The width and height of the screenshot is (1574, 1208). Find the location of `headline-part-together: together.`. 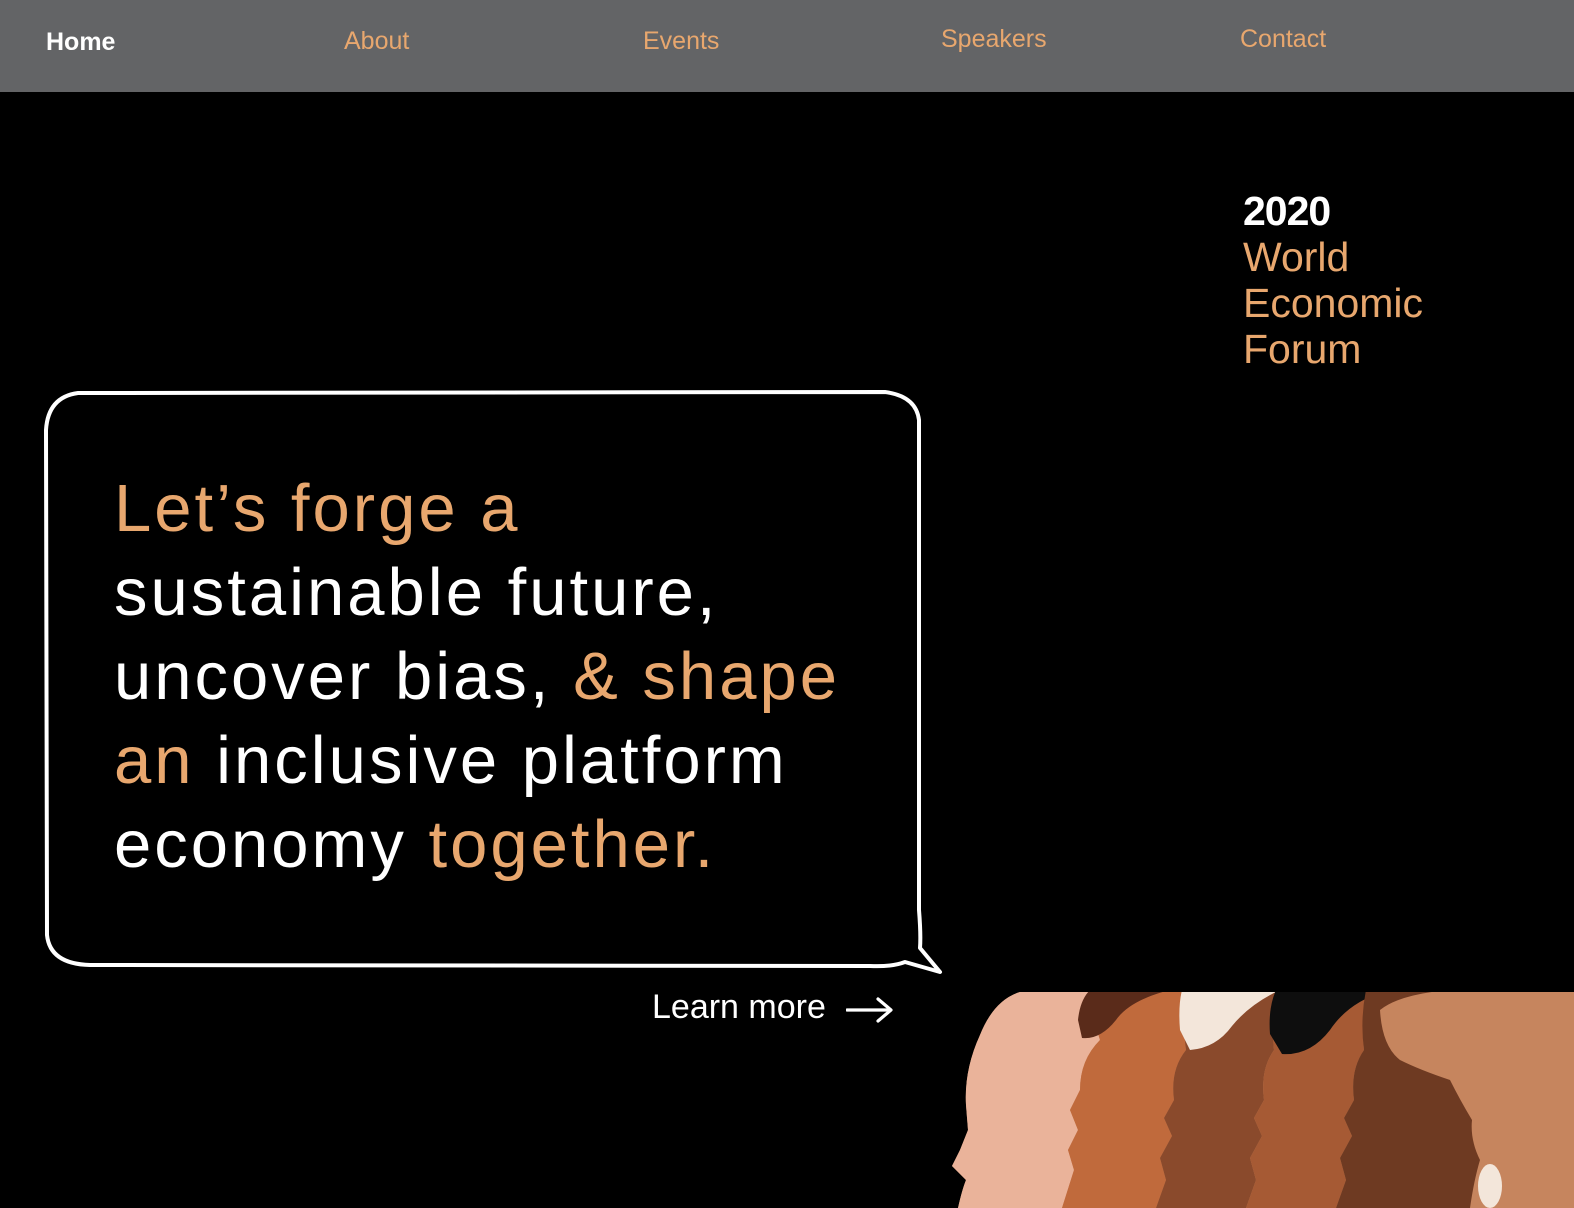

headline-part-together: together. is located at coordinates (572, 844).